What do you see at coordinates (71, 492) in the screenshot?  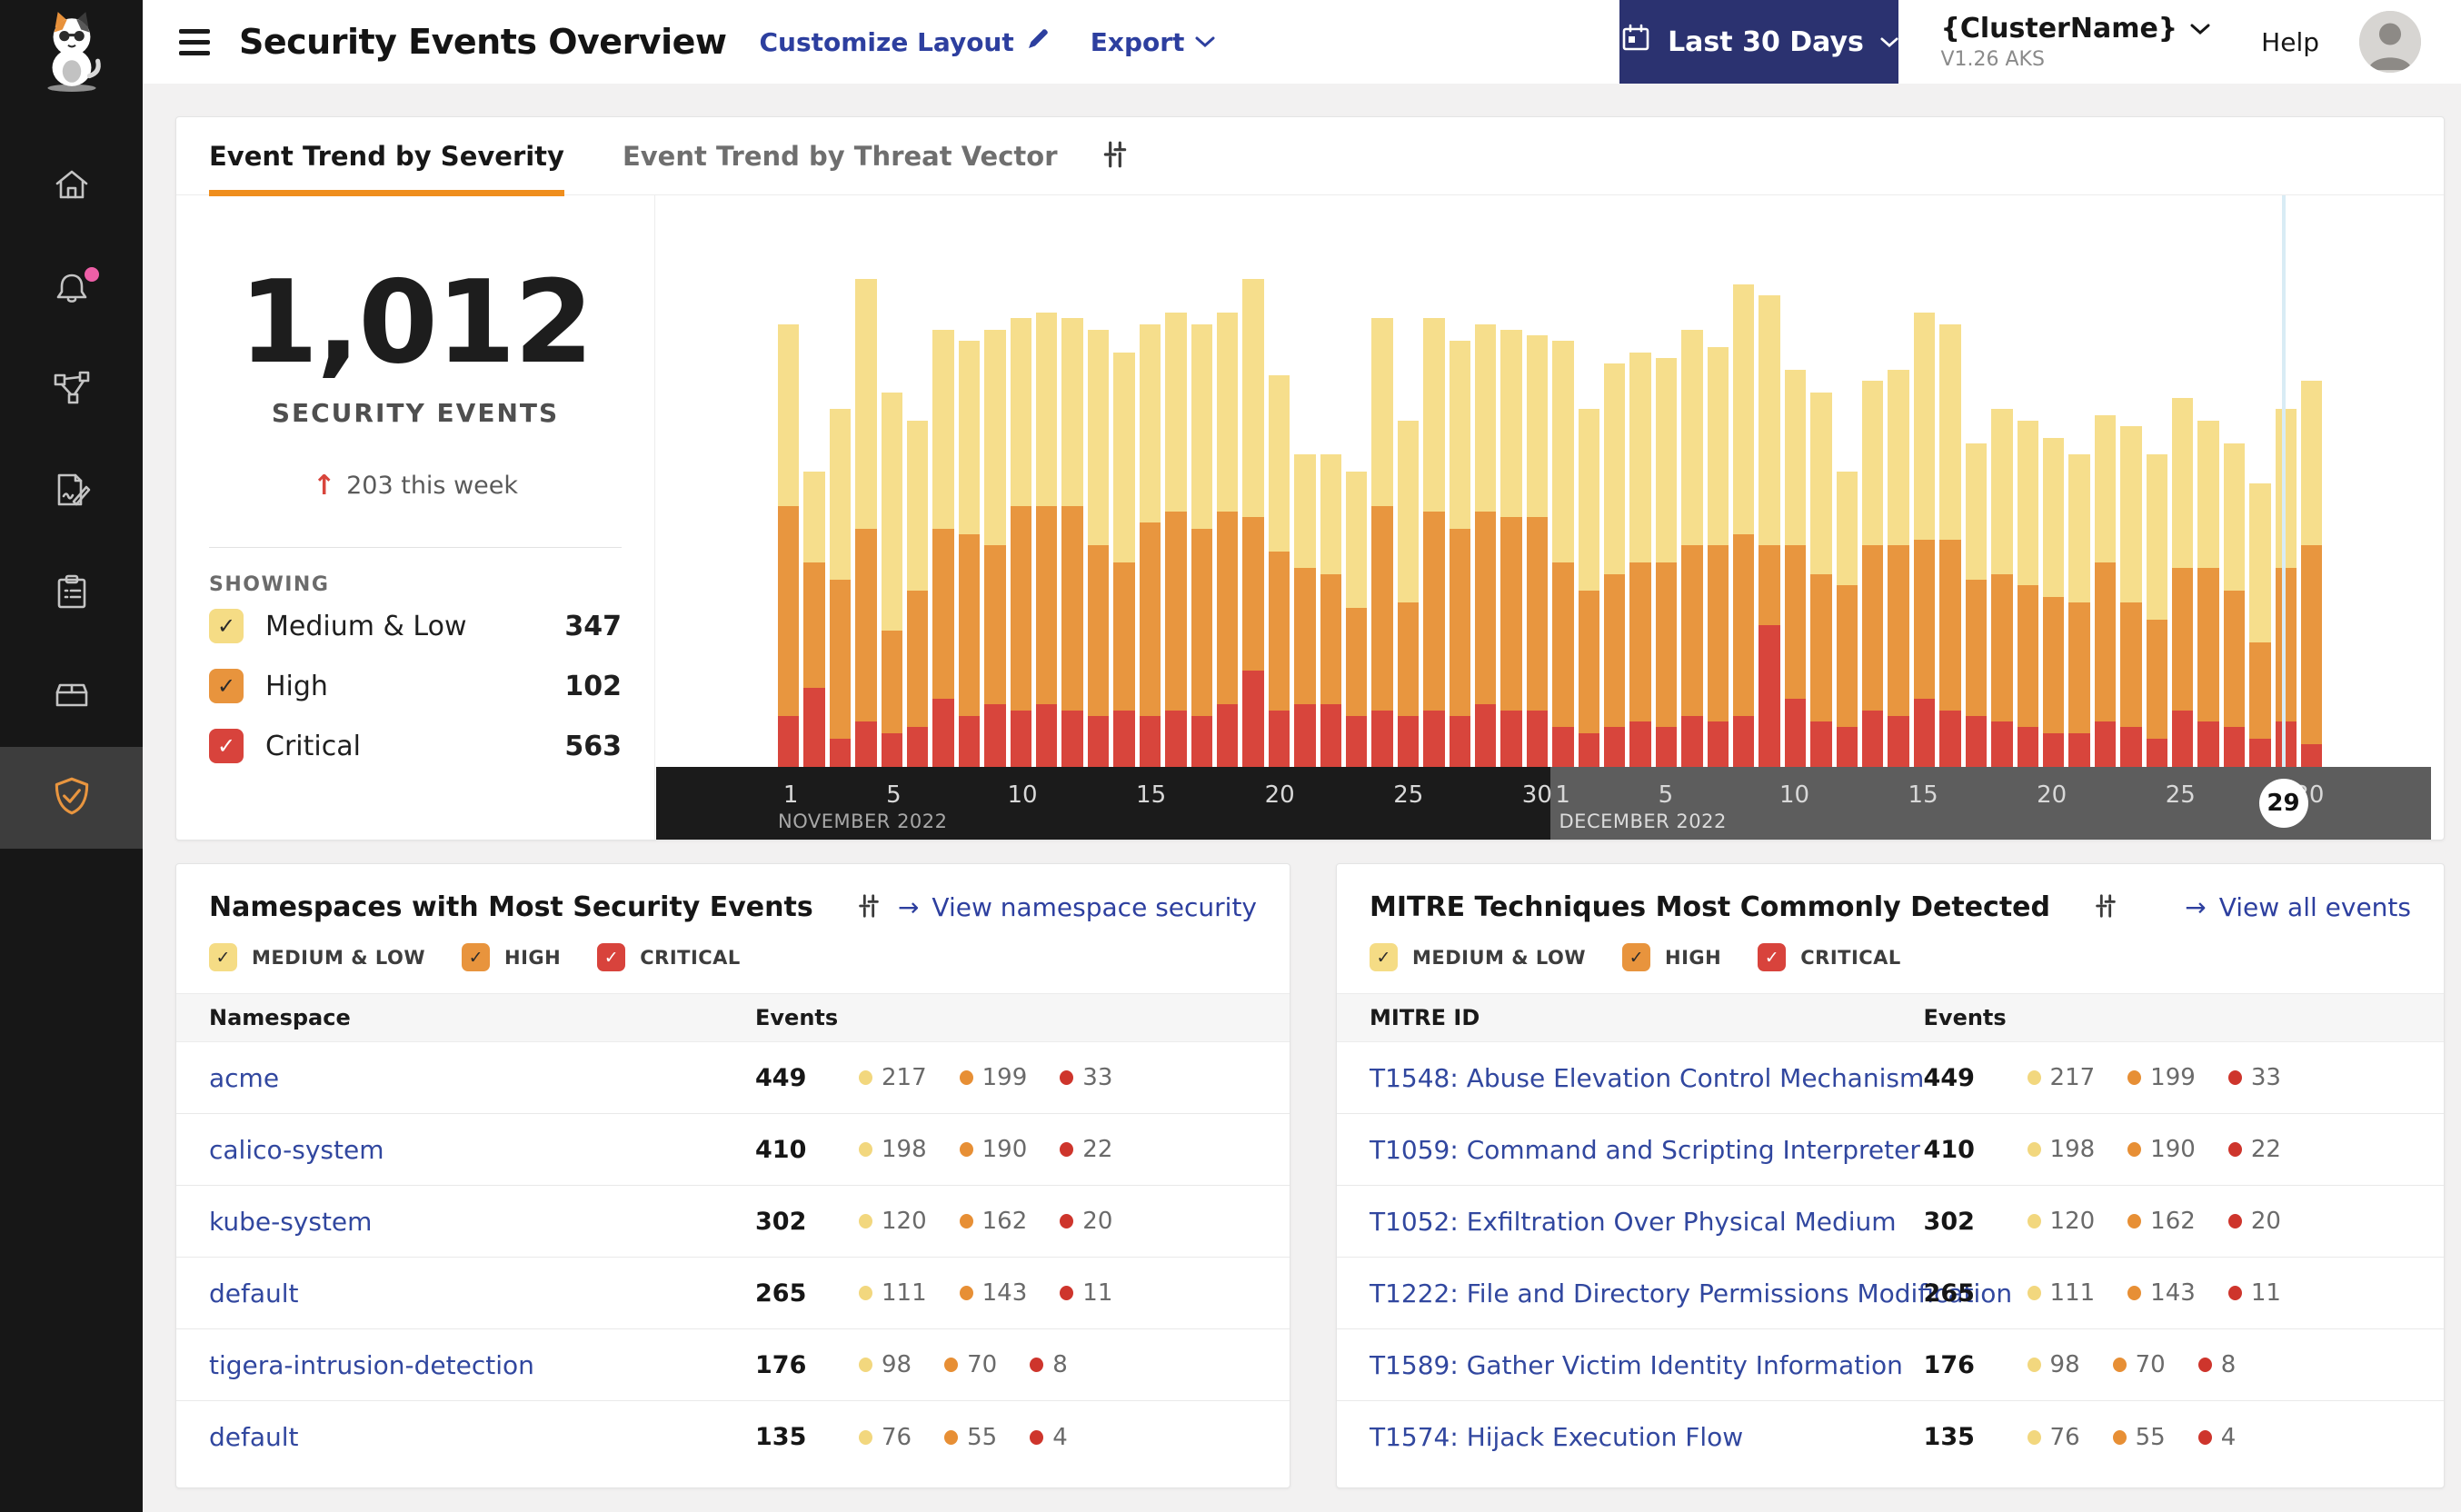 I see `sidebar-item-policies` at bounding box center [71, 492].